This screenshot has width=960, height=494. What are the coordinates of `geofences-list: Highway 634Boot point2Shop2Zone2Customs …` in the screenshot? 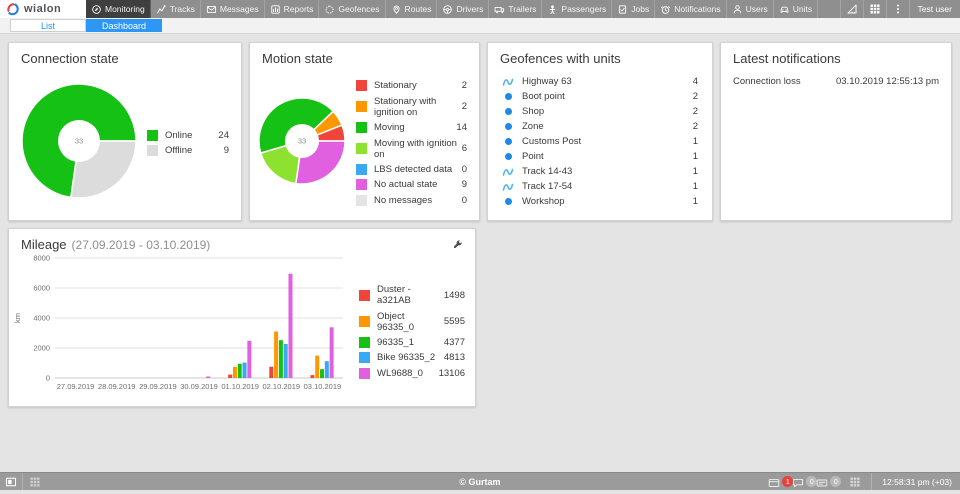 It's located at (600, 141).